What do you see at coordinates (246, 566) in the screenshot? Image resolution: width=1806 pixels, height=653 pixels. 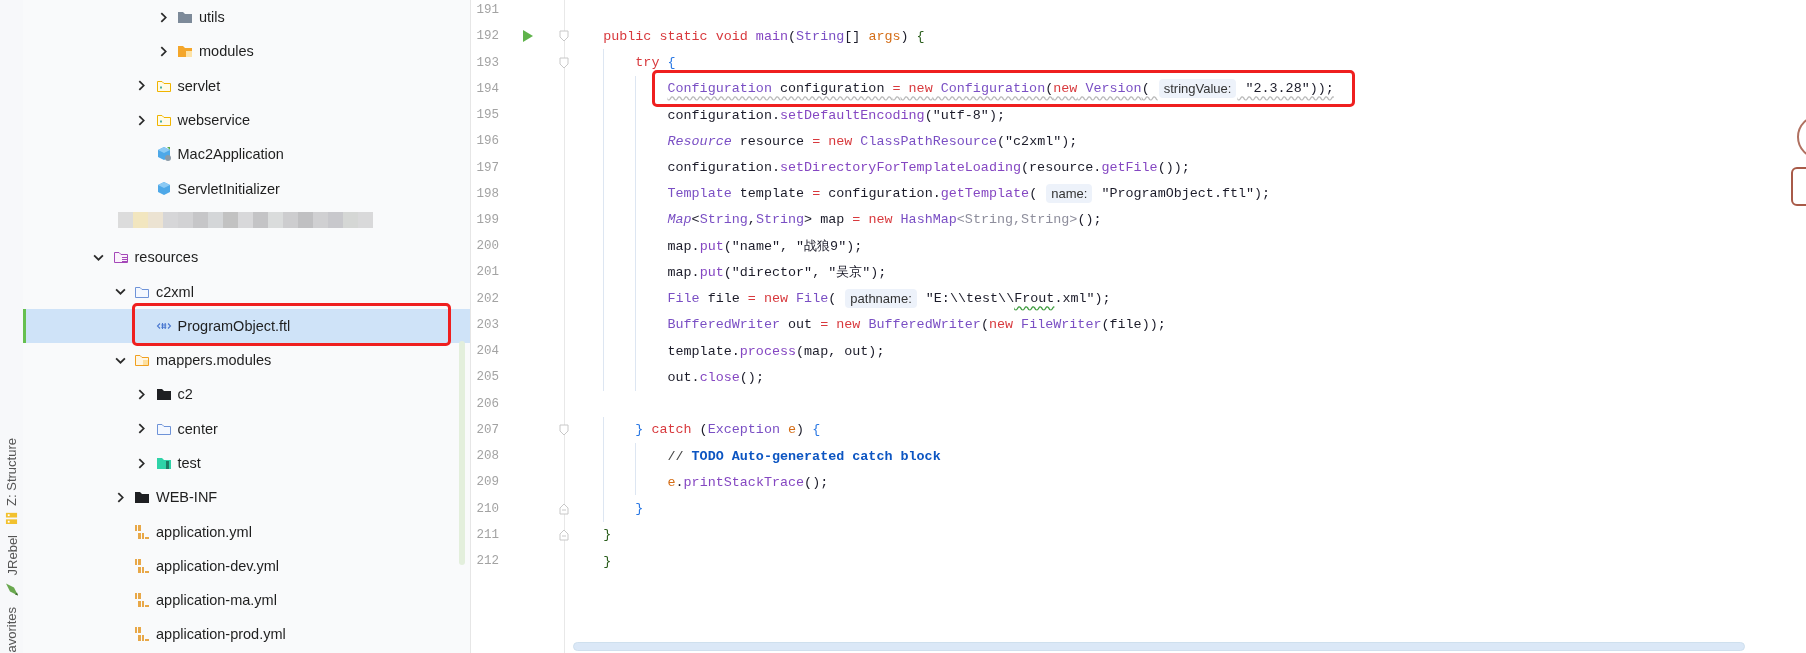 I see `tree-item: application-dev.yml` at bounding box center [246, 566].